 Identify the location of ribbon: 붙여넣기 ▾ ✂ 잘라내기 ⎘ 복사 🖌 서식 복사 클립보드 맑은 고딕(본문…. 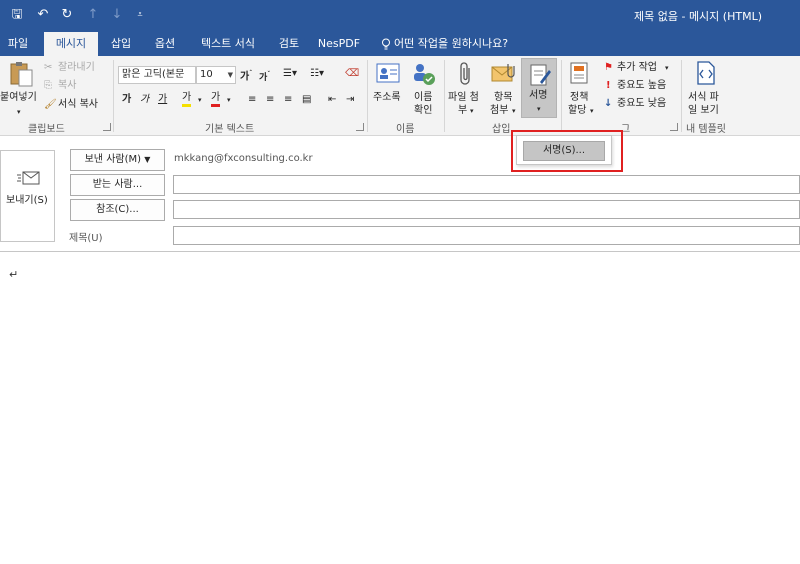
(400, 96).